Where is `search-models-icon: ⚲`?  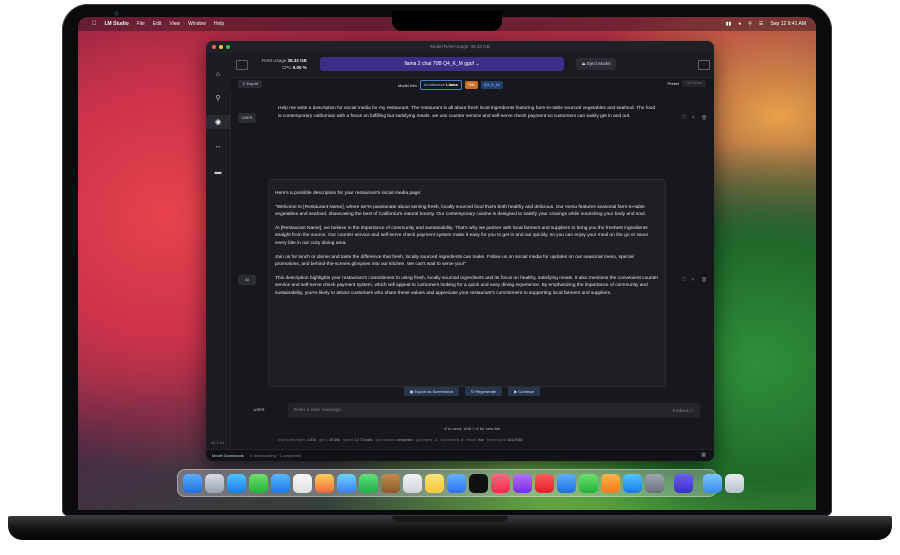
search-models-icon: ⚲ is located at coordinates (218, 98).